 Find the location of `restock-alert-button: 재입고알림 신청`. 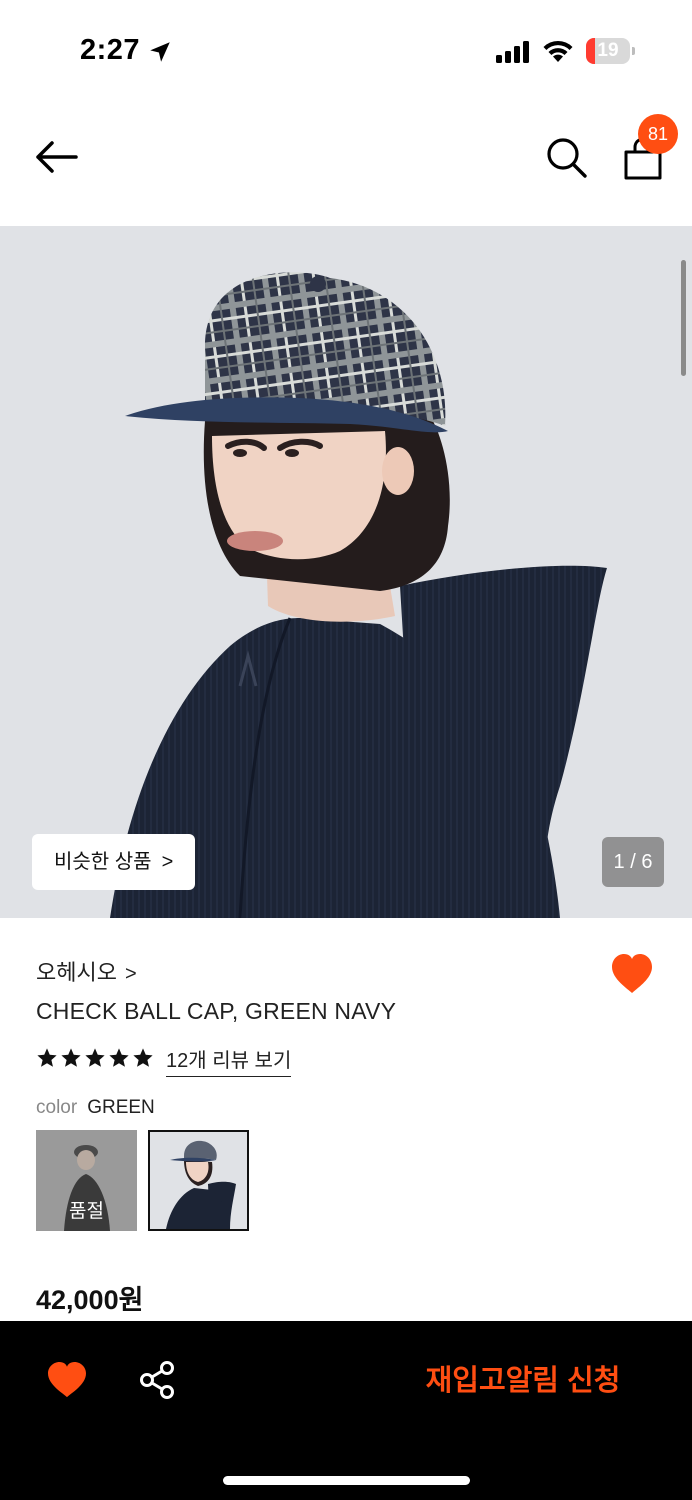

restock-alert-button: 재입고알림 신청 is located at coordinates (523, 1381).